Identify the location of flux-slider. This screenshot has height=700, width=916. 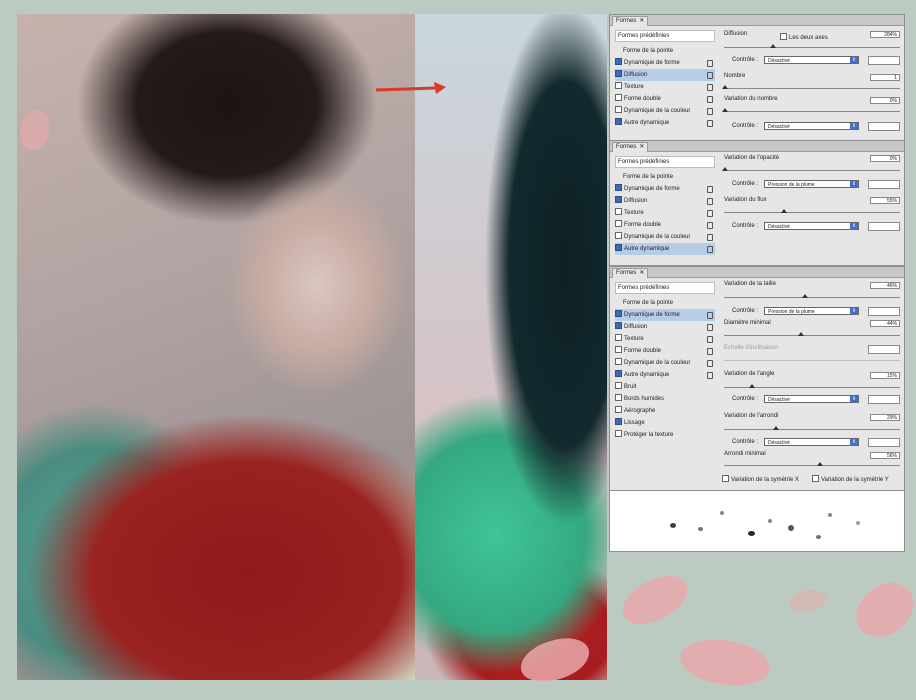
(812, 211).